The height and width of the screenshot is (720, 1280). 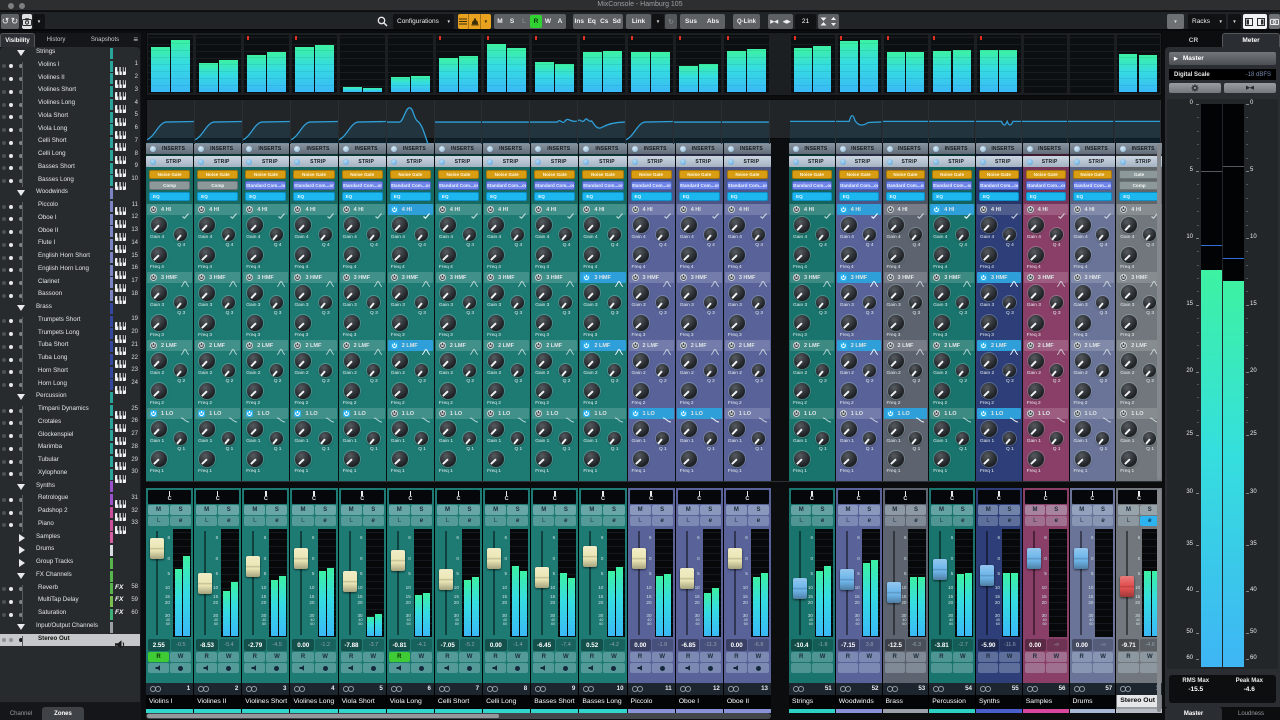 I want to click on channel-name: Piccolo, so click(x=651, y=702).